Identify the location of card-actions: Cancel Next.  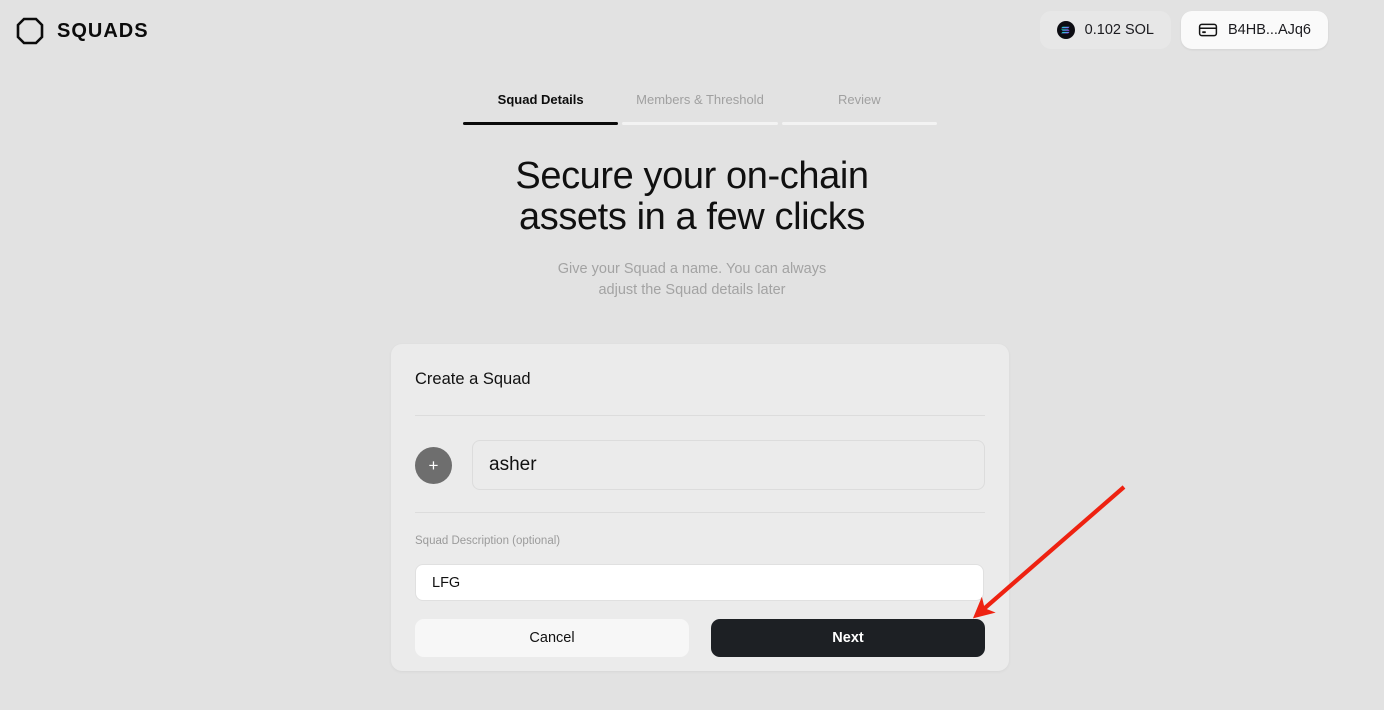
(700, 638).